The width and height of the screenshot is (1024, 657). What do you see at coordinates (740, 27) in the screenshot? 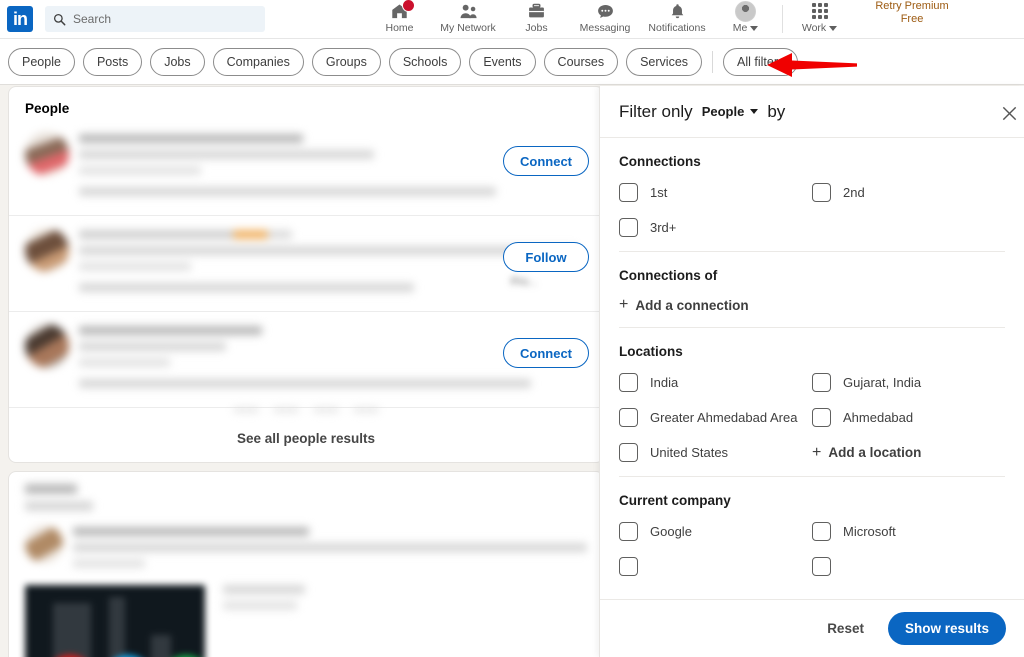
I see `nav-label-me: Me` at bounding box center [740, 27].